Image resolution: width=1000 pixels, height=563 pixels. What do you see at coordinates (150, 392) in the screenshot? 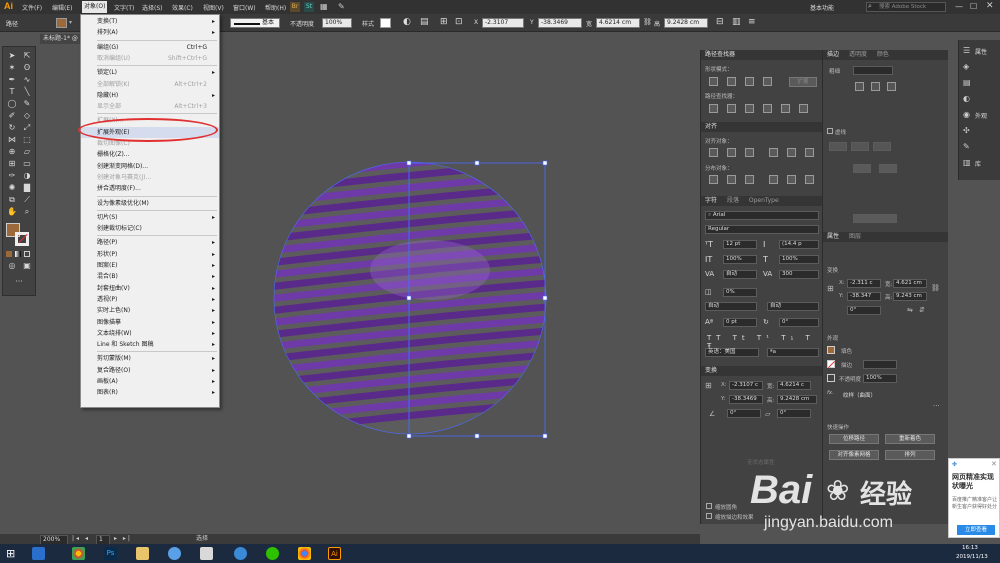
I see `object-menu-item: 图表(R) ▸` at bounding box center [150, 392].